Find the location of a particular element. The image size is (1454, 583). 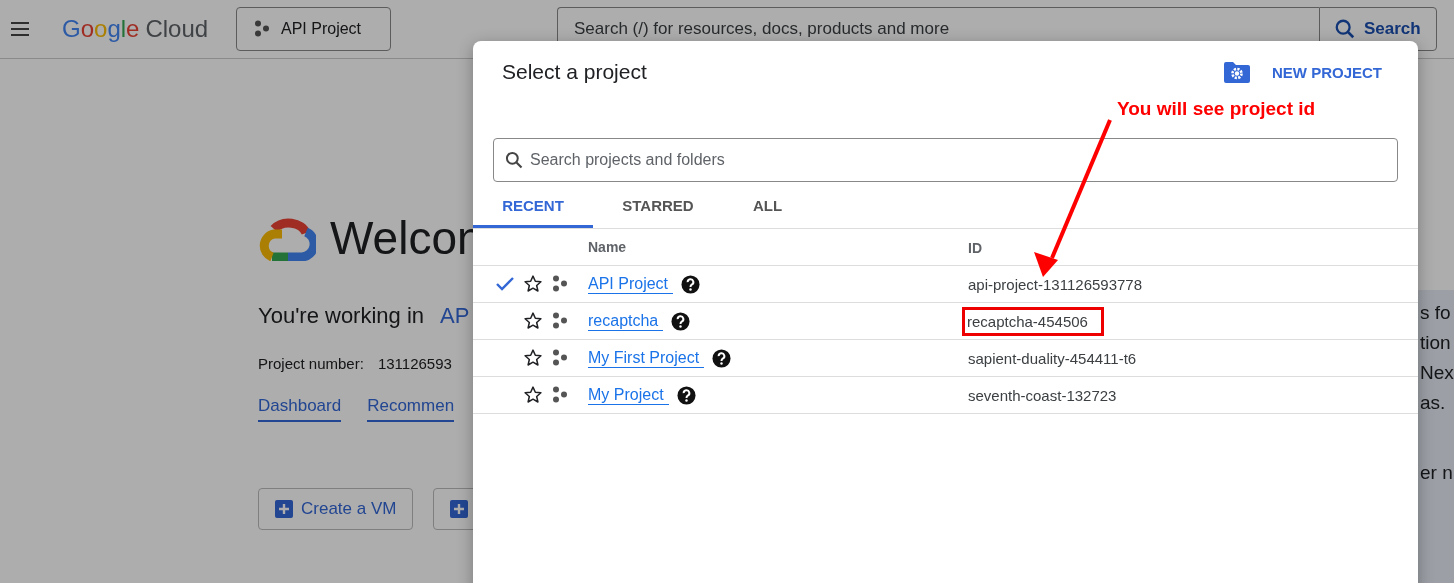

nav-link: Recommen is located at coordinates (411, 409).